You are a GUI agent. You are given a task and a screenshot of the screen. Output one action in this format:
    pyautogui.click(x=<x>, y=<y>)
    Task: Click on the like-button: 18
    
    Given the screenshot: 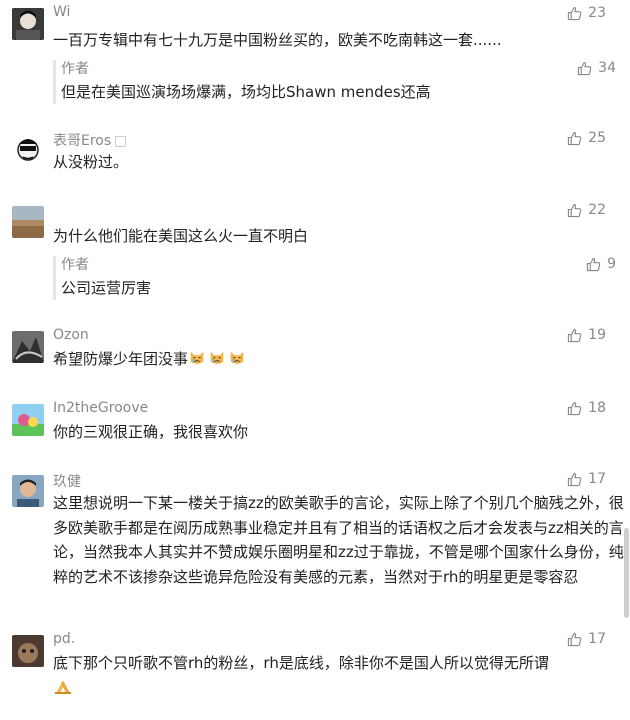 What is the action you would take?
    pyautogui.click(x=586, y=408)
    